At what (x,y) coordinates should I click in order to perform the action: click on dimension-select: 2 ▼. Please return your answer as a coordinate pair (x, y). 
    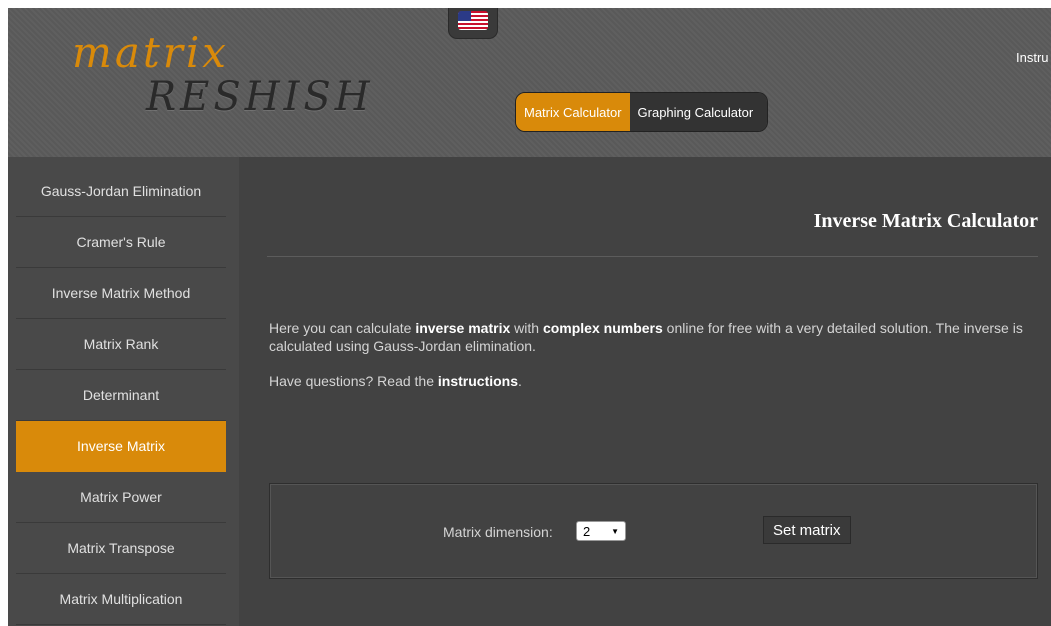
    Looking at the image, I should click on (601, 531).